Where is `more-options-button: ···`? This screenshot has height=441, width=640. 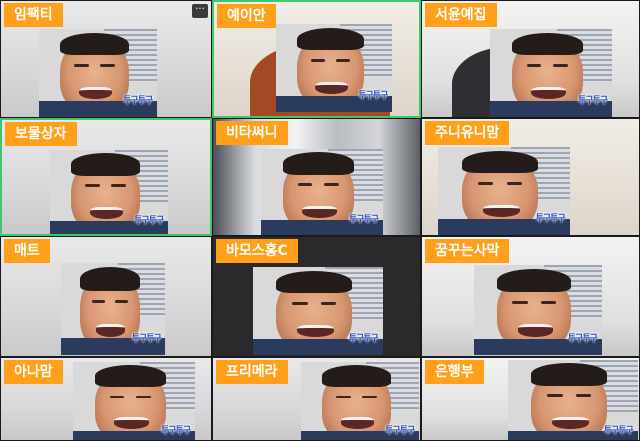
more-options-button: ··· is located at coordinates (200, 11).